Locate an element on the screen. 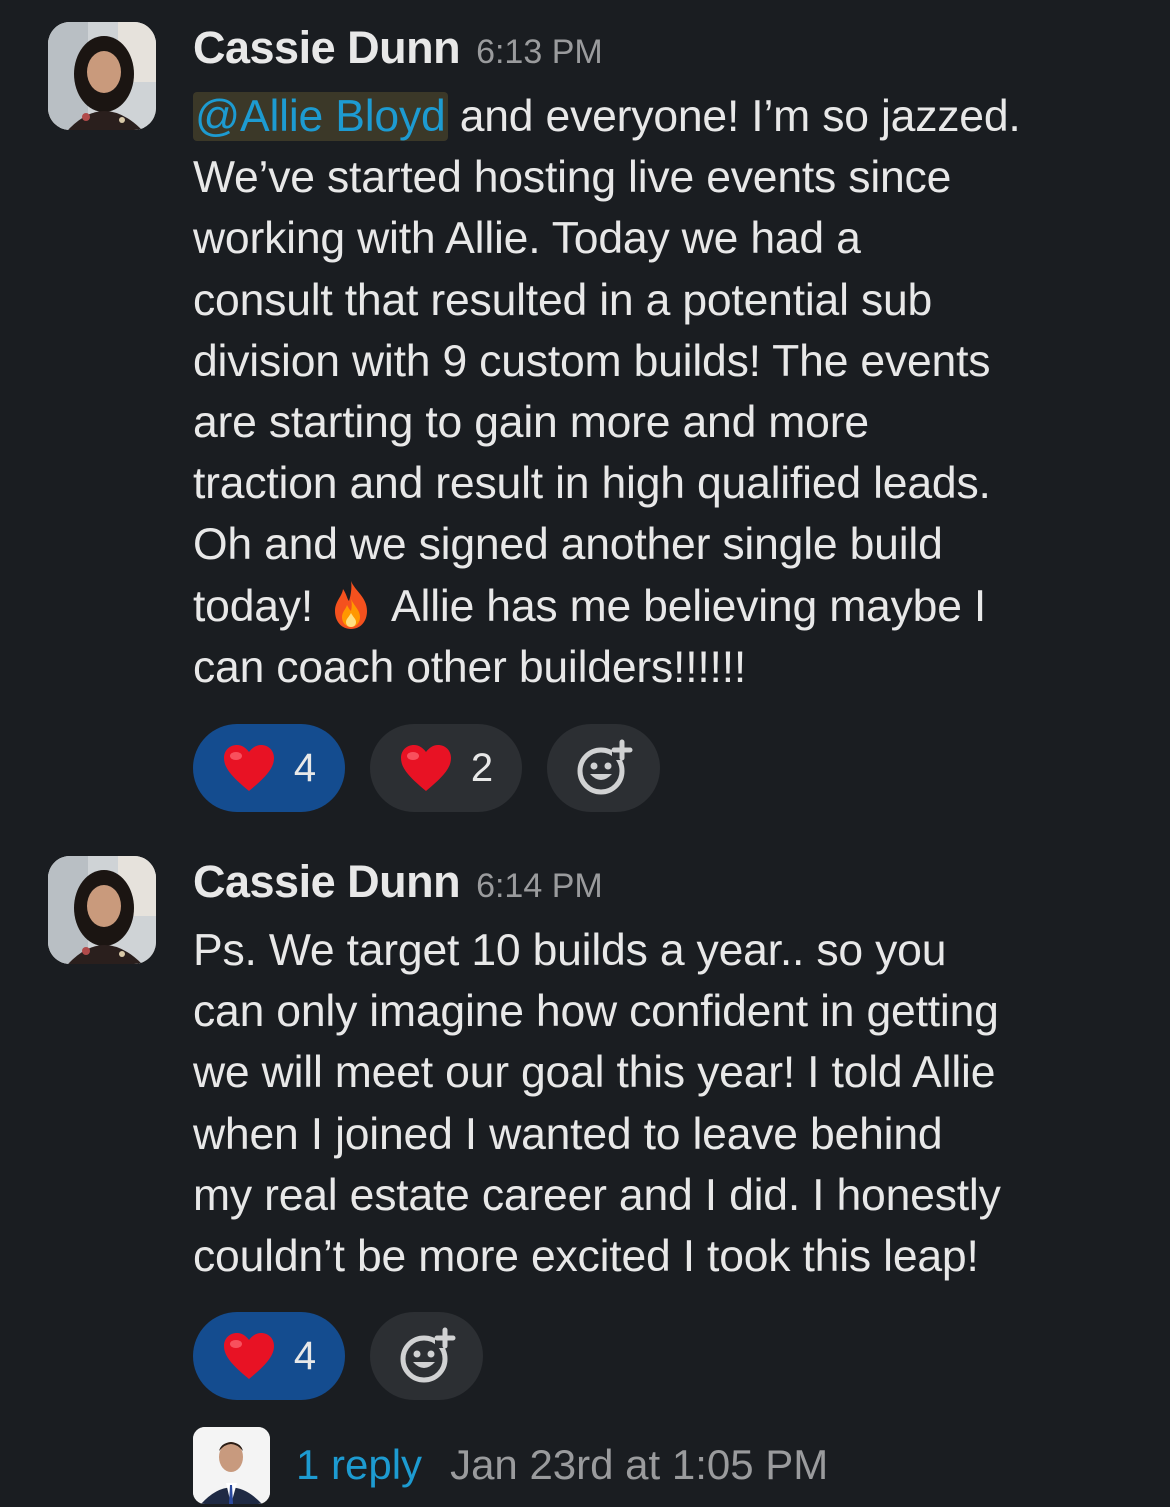  reaction-heart: 2 is located at coordinates (446, 768).